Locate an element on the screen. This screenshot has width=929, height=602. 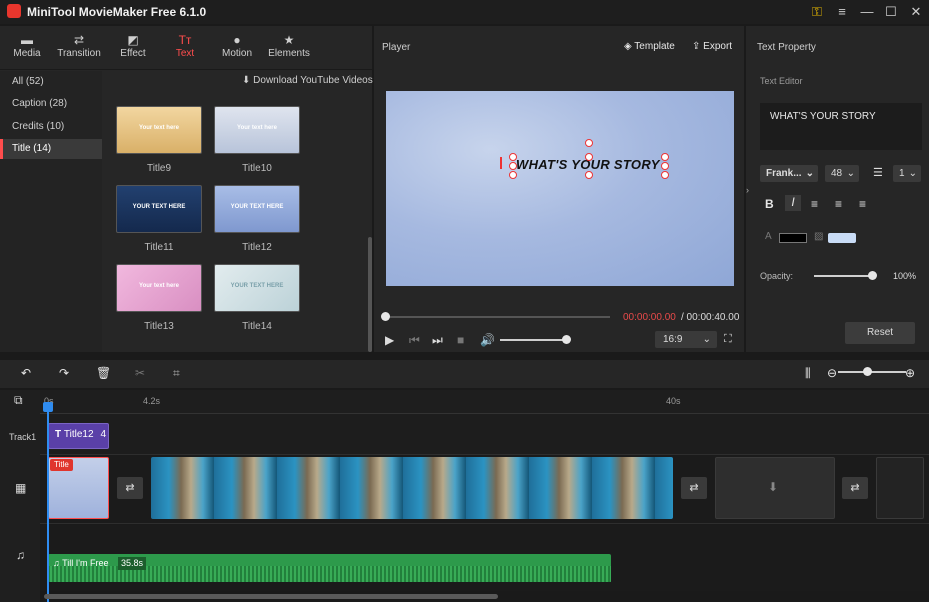
zoom-in-icon: ⊕ is located at coordinates (910, 373).